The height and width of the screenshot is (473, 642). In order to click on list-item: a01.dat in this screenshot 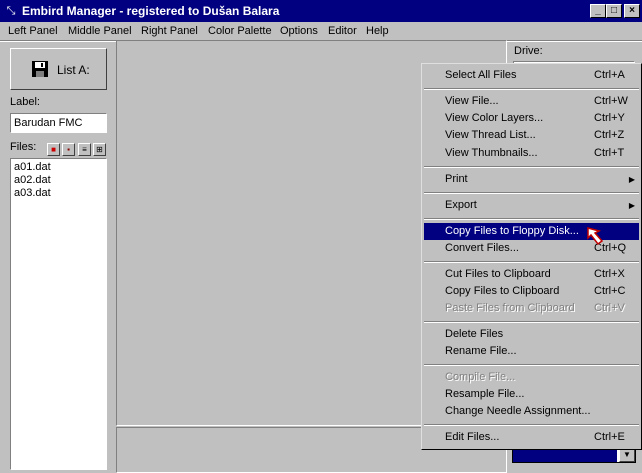, I will do `click(32, 167)`.